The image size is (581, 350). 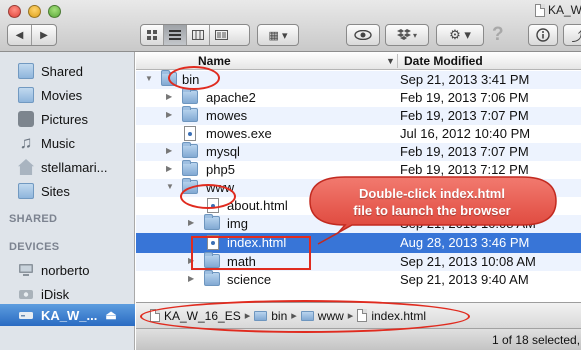 I want to click on quicklook-button, so click(x=363, y=35).